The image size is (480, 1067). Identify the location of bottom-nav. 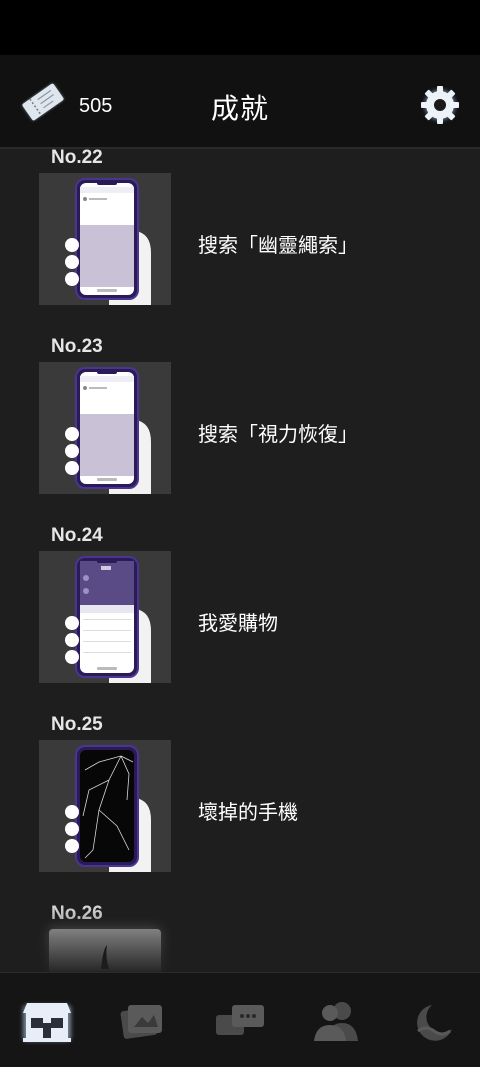
(240, 1019).